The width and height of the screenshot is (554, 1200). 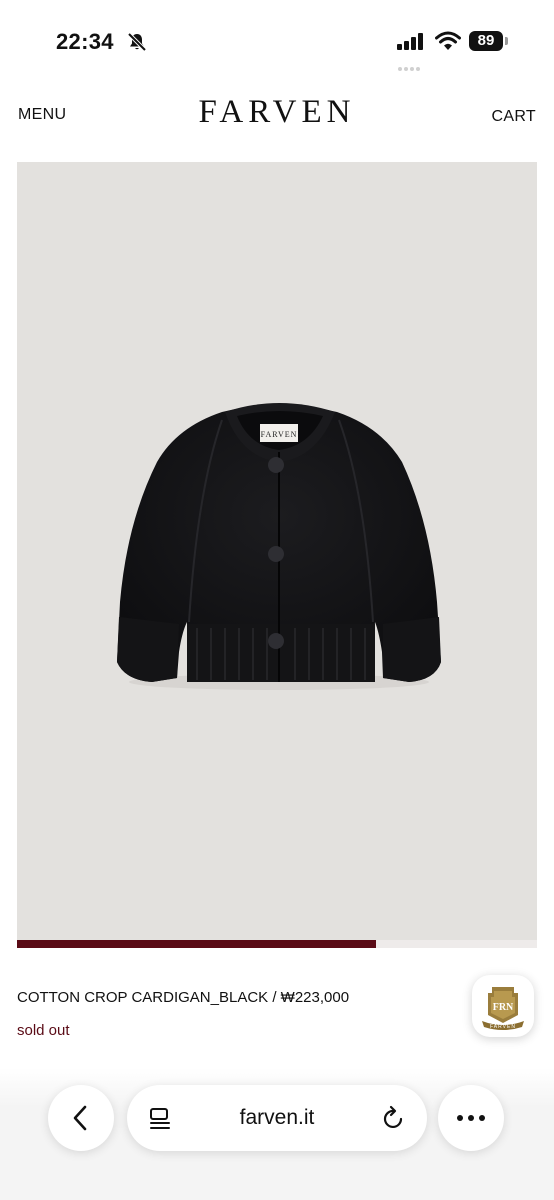 What do you see at coordinates (277, 1118) in the screenshot?
I see `address-bar: farven.it` at bounding box center [277, 1118].